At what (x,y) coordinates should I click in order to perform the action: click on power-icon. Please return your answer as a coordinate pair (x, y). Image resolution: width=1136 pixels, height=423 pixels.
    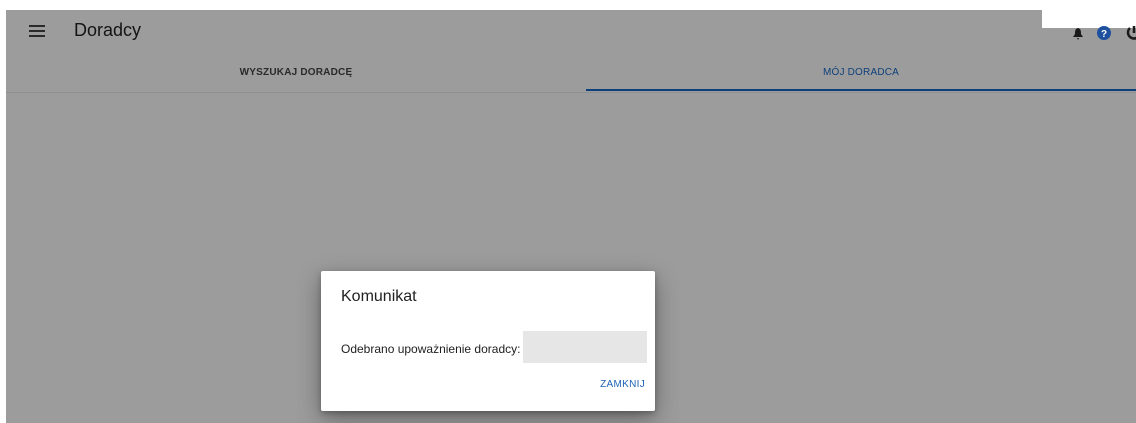
    Looking at the image, I should click on (1131, 33).